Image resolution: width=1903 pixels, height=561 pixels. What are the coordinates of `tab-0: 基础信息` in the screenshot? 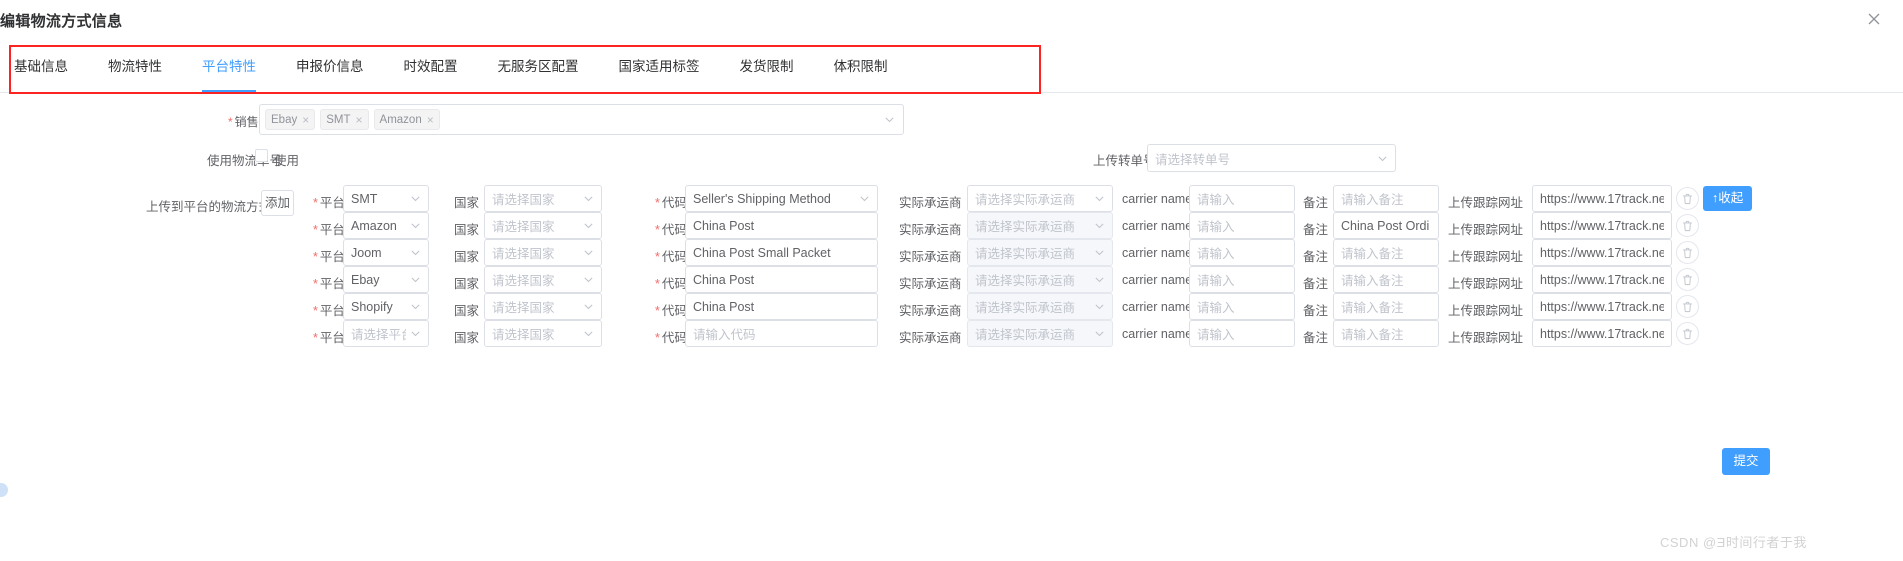 It's located at (44, 67).